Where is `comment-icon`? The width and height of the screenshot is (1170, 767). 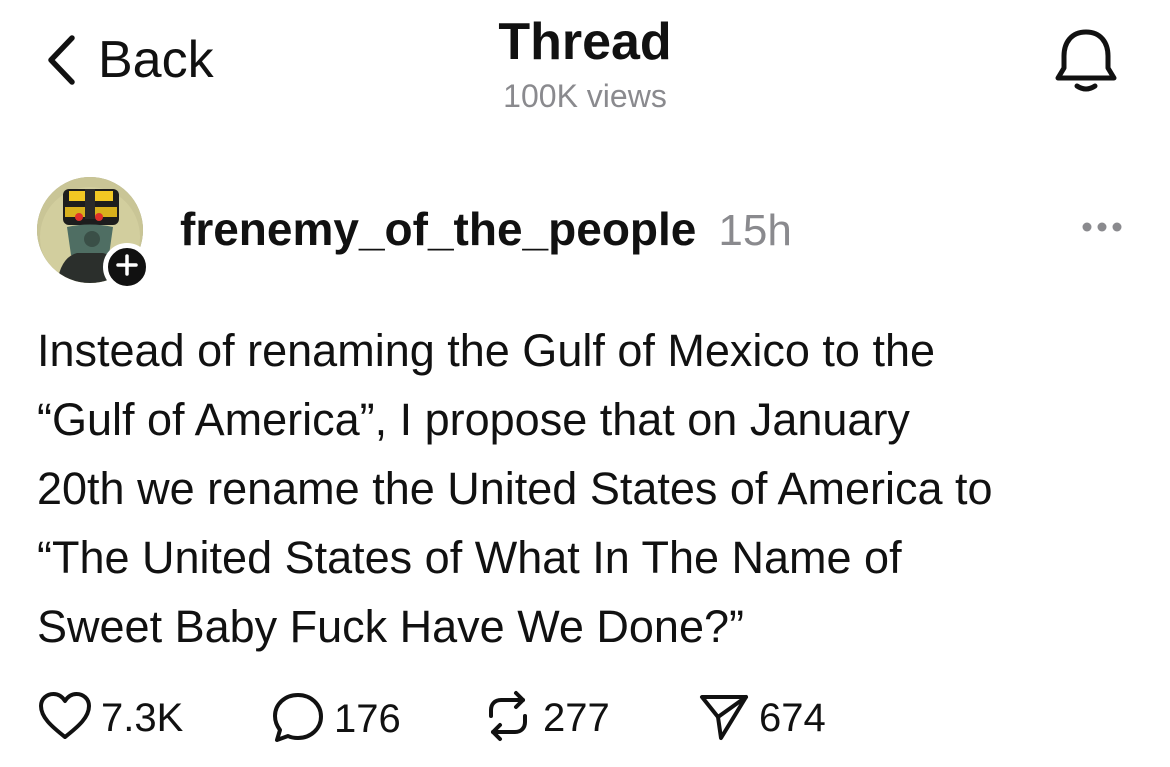
comment-icon is located at coordinates (298, 719).